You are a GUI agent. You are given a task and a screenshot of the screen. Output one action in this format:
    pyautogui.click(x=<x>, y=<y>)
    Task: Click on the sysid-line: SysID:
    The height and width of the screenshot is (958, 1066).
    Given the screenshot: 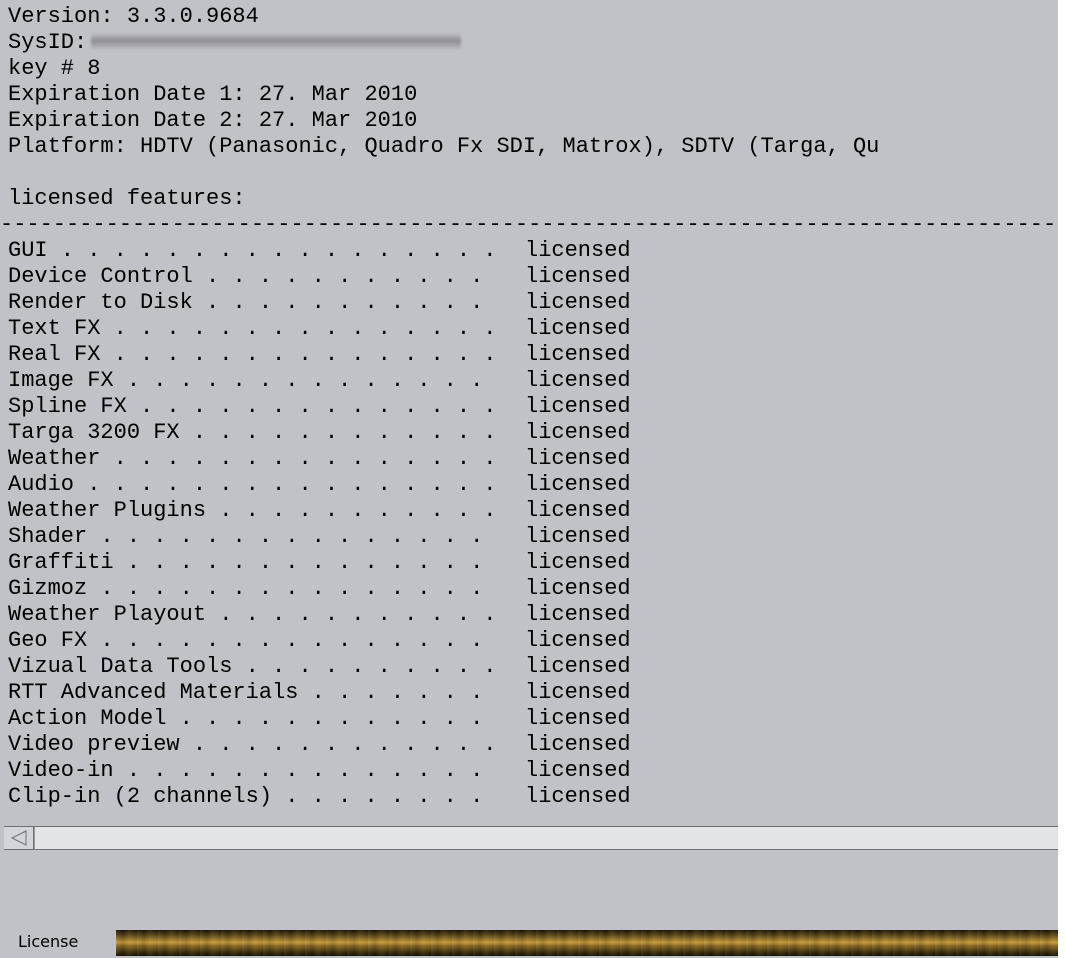 What is the action you would take?
    pyautogui.click(x=235, y=43)
    